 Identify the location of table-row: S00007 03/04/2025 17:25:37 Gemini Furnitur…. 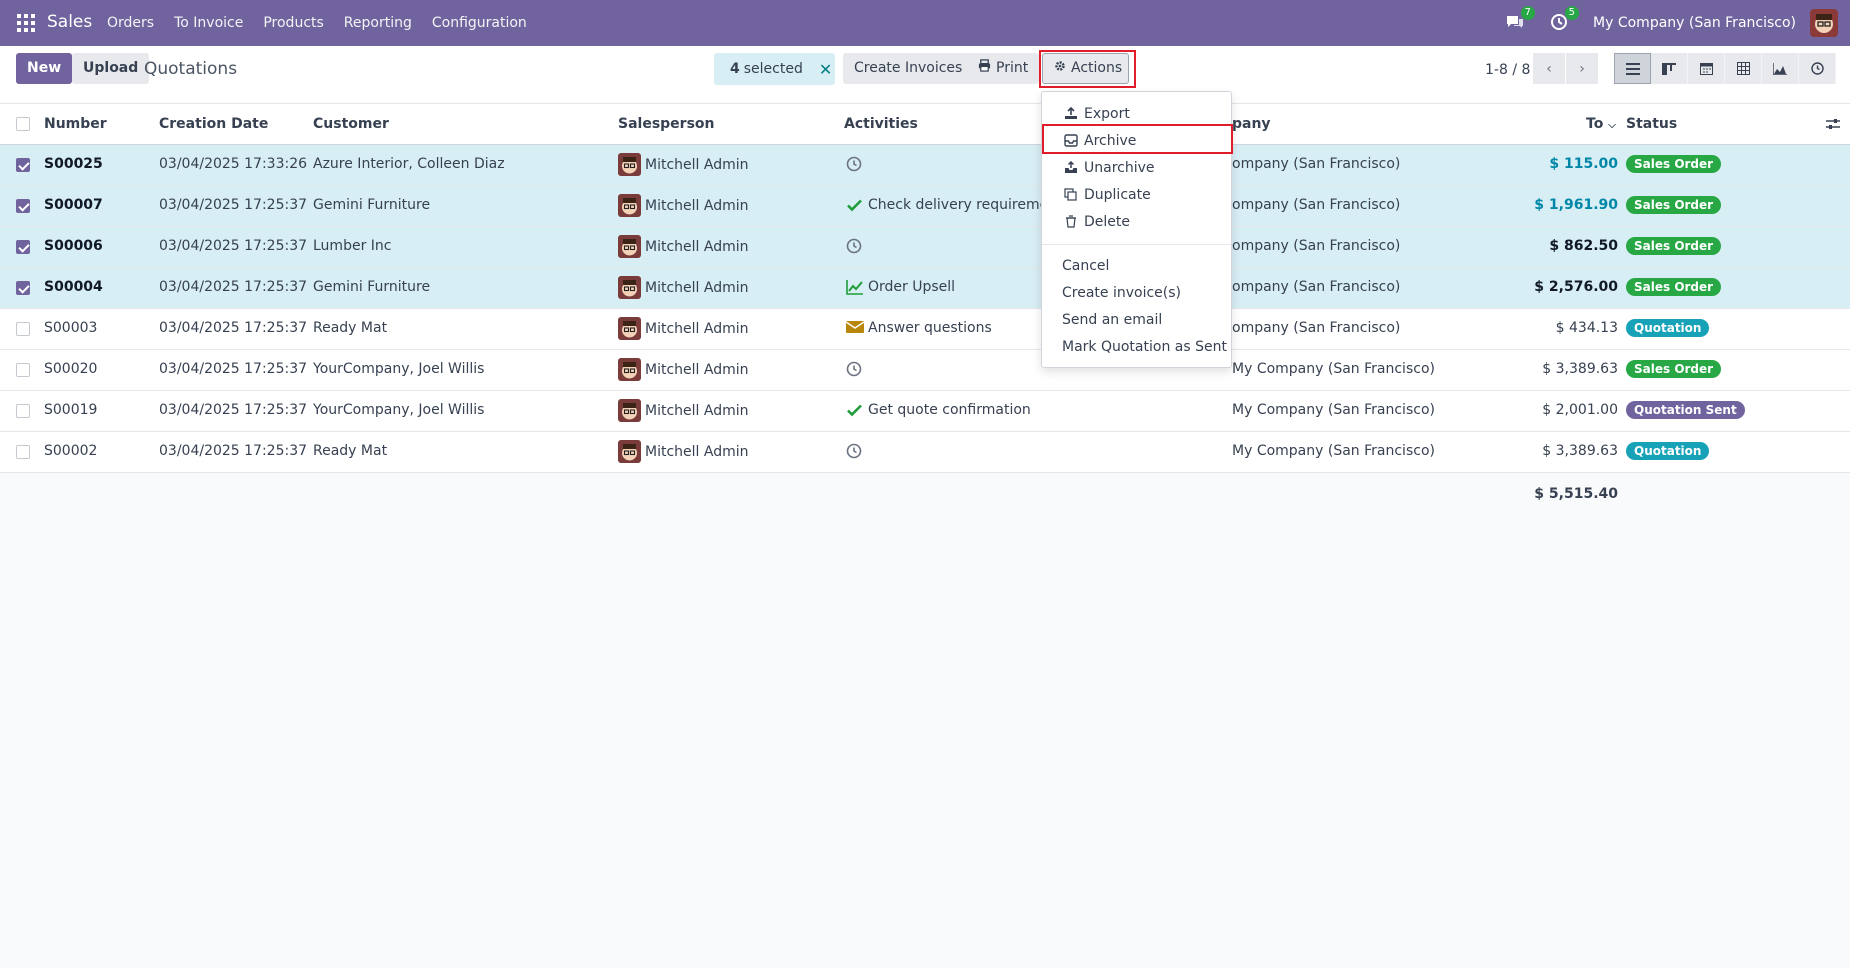
(925, 206).